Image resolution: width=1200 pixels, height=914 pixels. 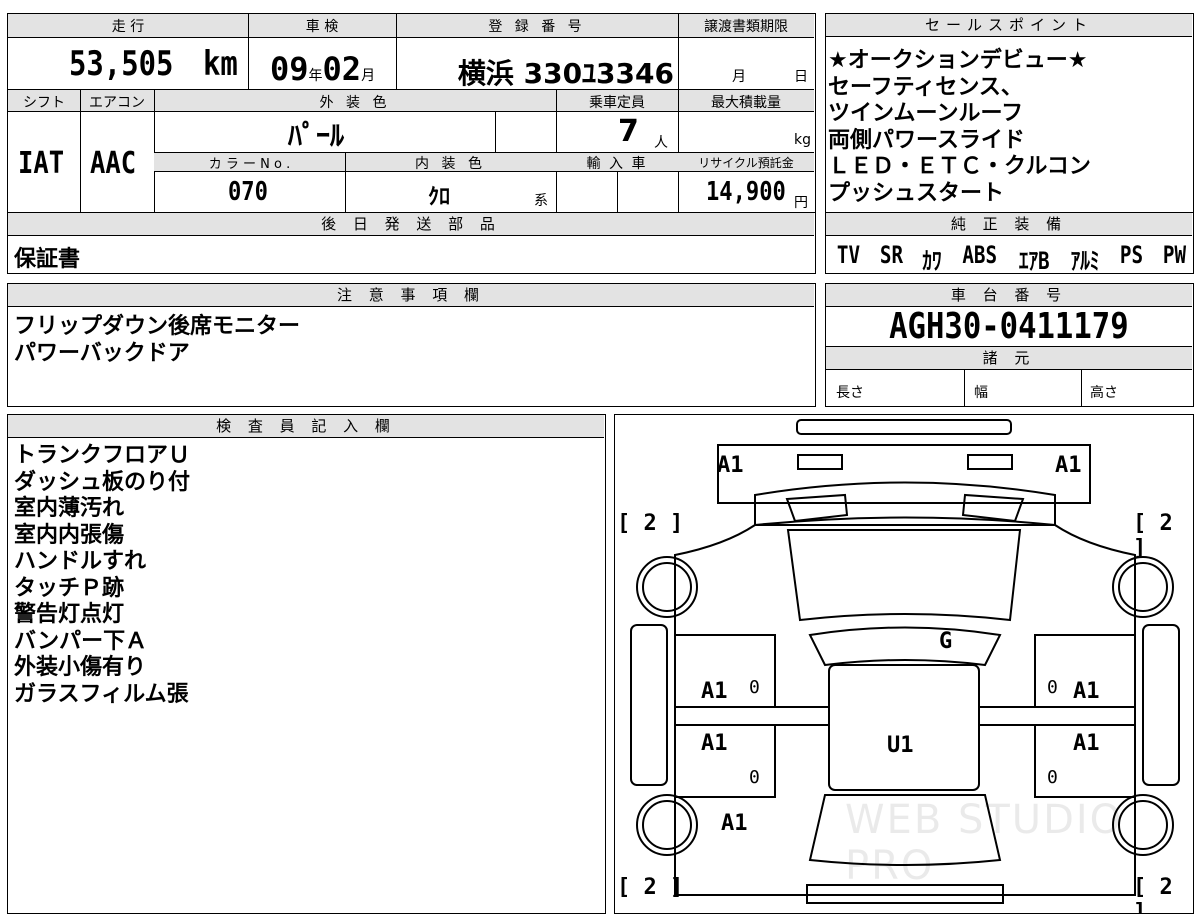 I want to click on notes-lines: フリップダウン後席モニター パワーバックドア, so click(x=157, y=340).